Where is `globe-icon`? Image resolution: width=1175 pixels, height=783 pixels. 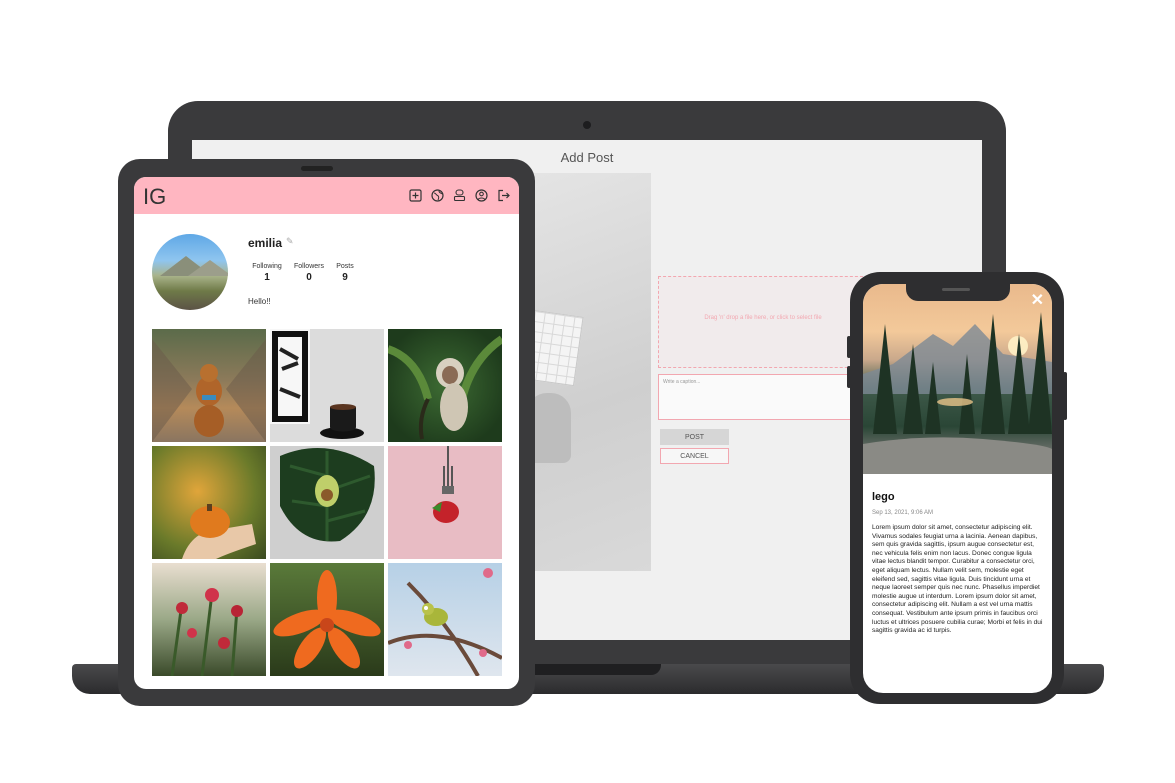 globe-icon is located at coordinates (437, 195).